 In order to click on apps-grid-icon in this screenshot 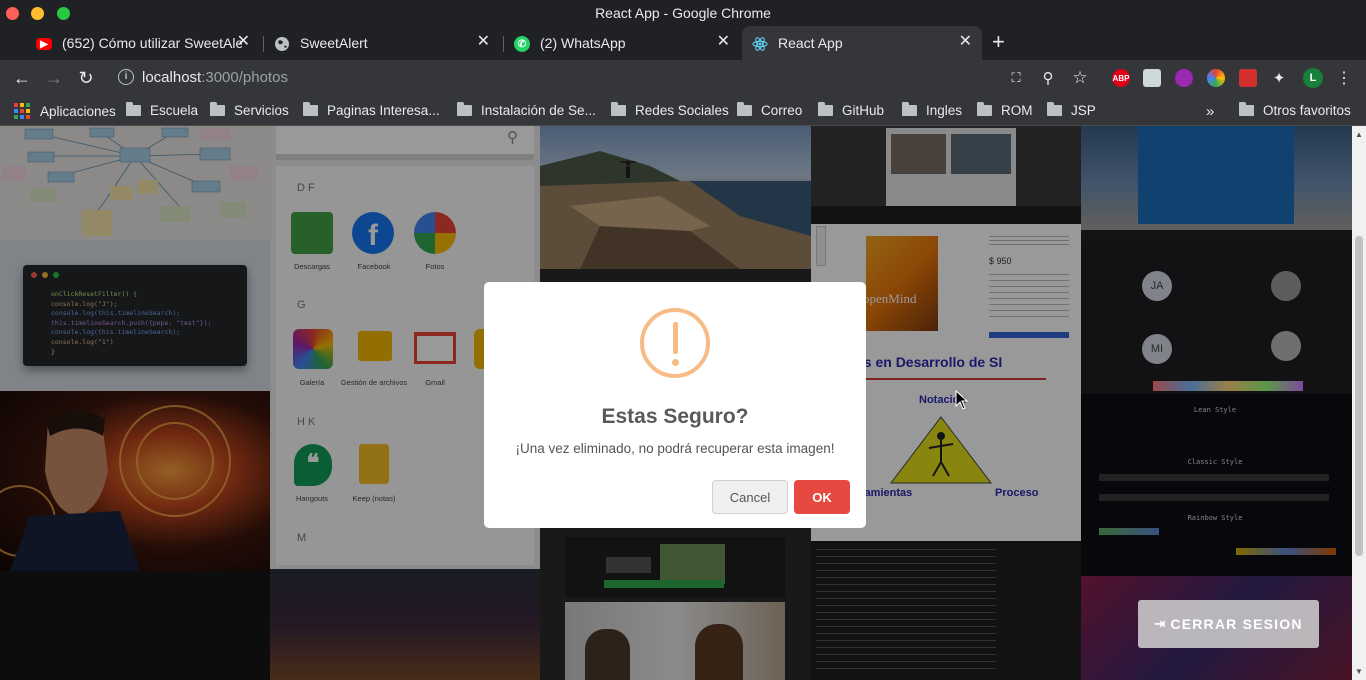, I will do `click(22, 111)`.